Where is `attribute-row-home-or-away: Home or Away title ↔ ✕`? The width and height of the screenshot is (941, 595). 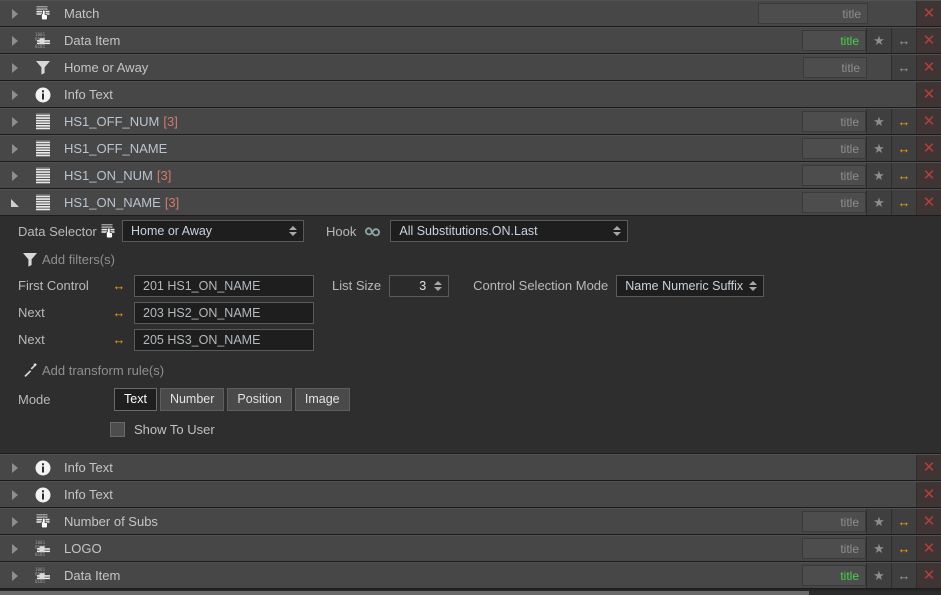
attribute-row-home-or-away: Home or Away title ↔ ✕ is located at coordinates (470, 67).